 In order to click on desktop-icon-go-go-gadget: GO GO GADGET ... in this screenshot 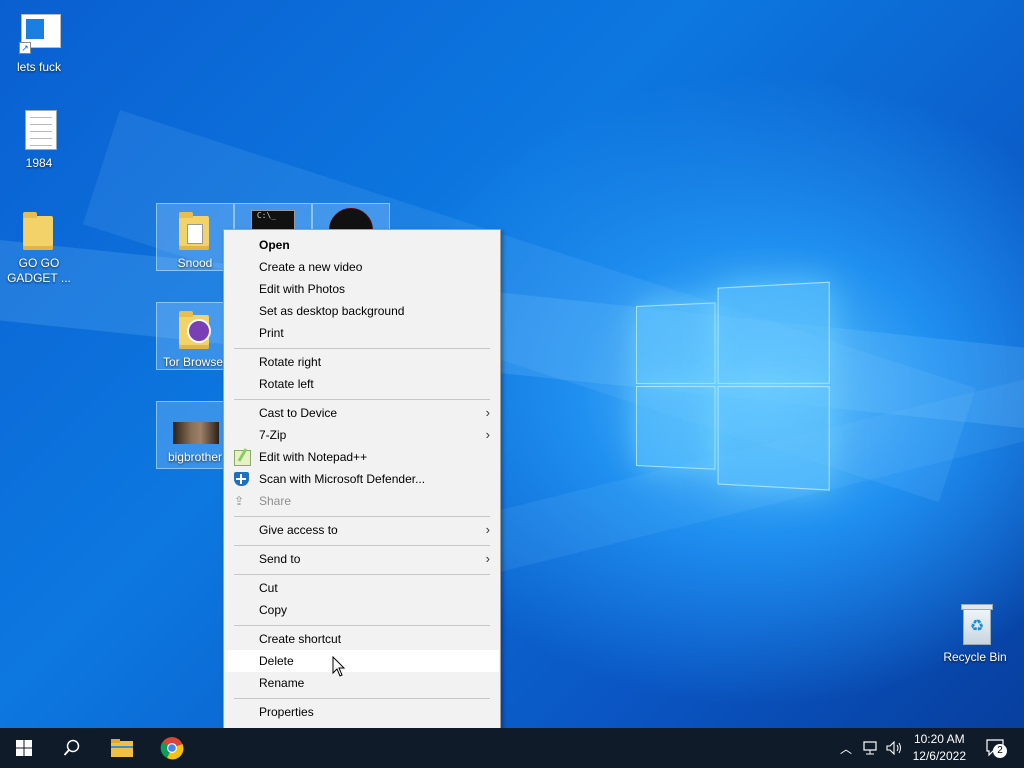, I will do `click(39, 247)`.